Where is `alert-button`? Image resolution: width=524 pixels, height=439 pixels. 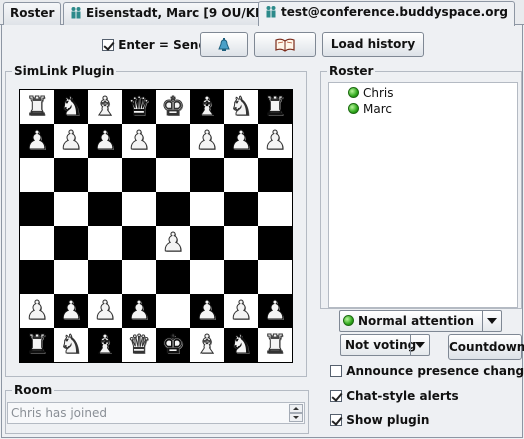 alert-button is located at coordinates (224, 44).